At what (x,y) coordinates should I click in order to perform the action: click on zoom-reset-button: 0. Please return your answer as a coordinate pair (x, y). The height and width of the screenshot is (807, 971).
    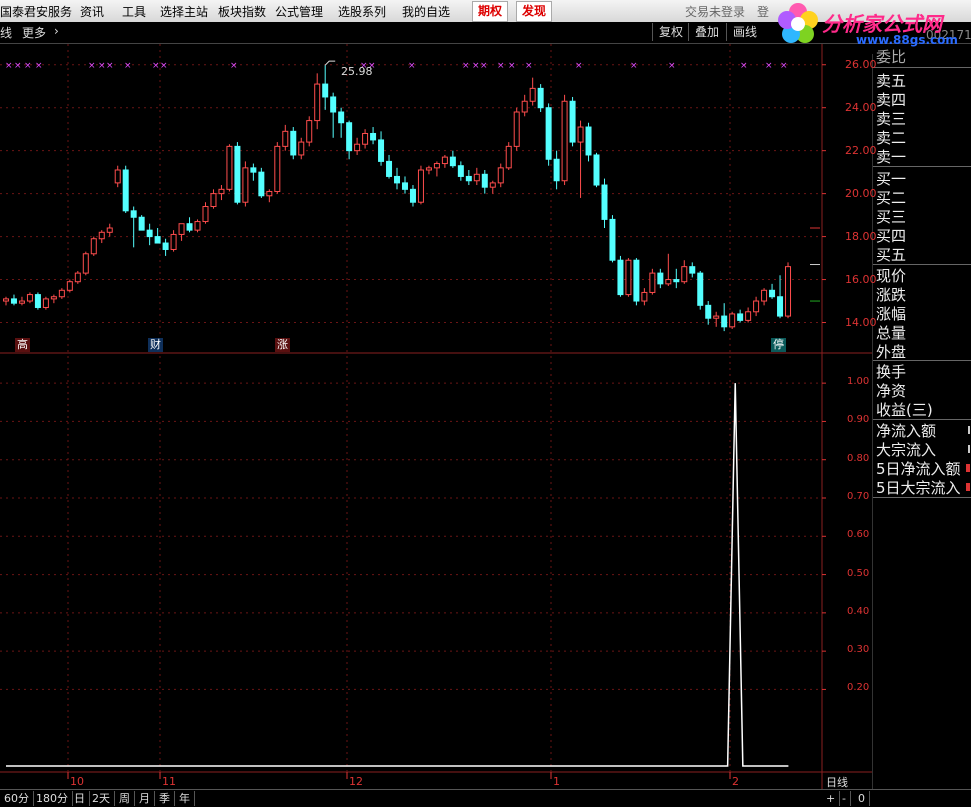
    Looking at the image, I should click on (862, 798).